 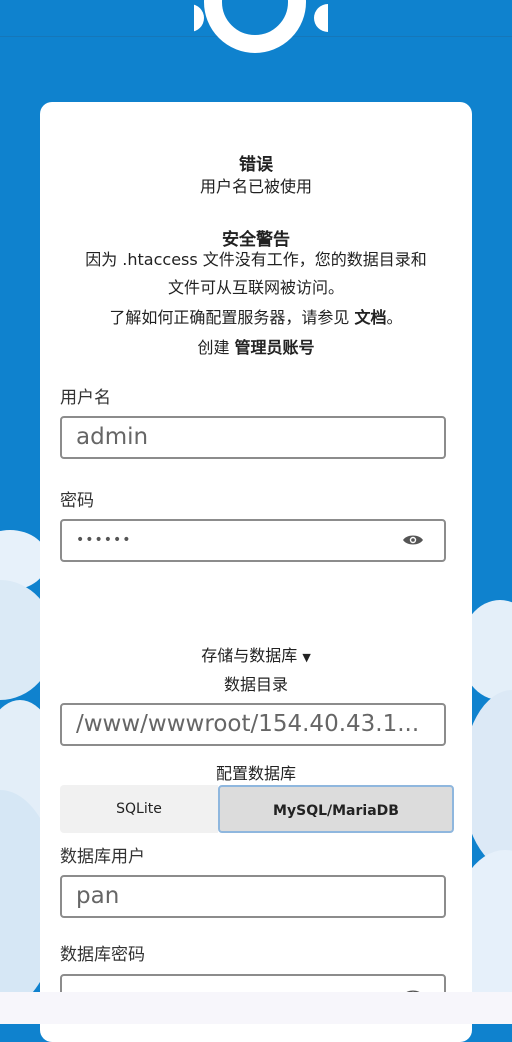 I want to click on bottom-navigation-bar, so click(x=256, y=1008).